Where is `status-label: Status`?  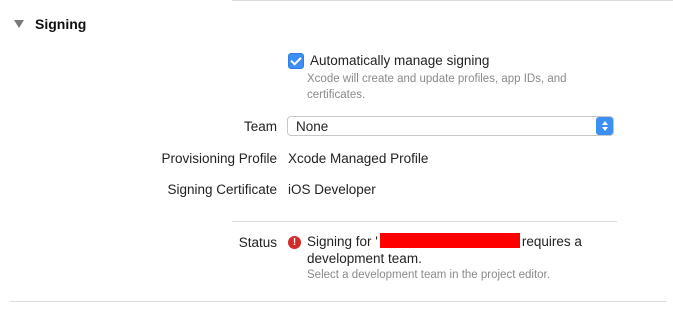
status-label: Status is located at coordinates (257, 242).